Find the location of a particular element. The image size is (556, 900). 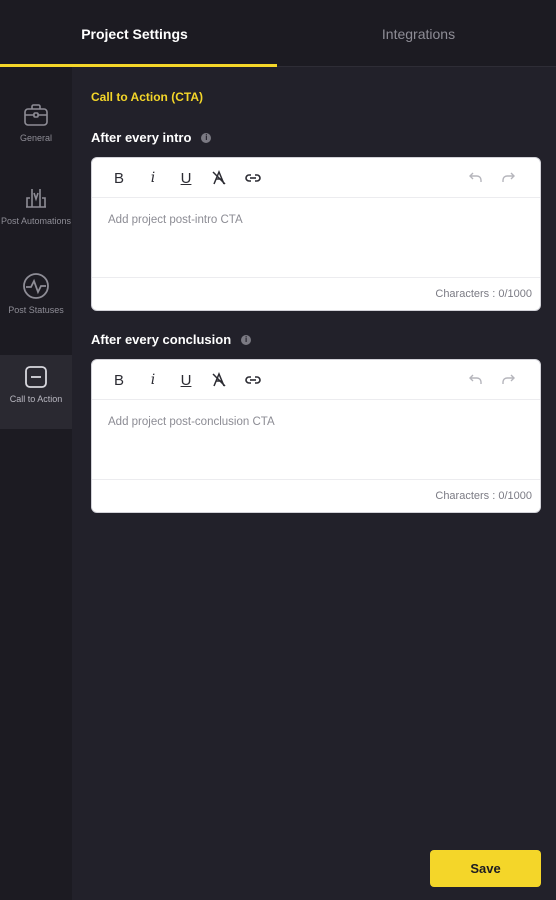

tab-project-settings: Project Settings is located at coordinates (174, 33).